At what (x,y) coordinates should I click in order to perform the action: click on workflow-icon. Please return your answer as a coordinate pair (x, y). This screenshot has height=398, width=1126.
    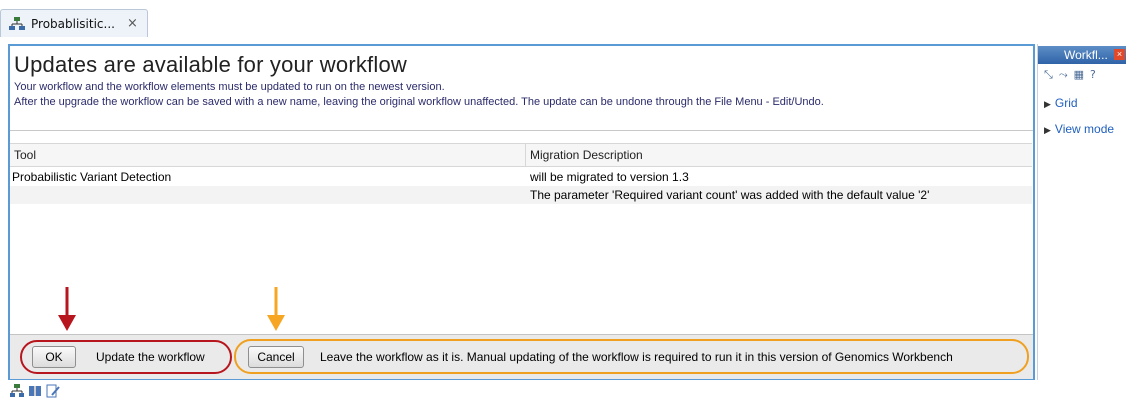
    Looking at the image, I should click on (17, 23).